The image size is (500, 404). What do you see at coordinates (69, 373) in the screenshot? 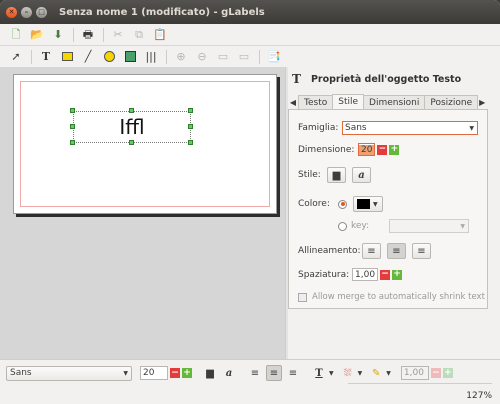
I see `font-family-selector: Sans ▼` at bounding box center [69, 373].